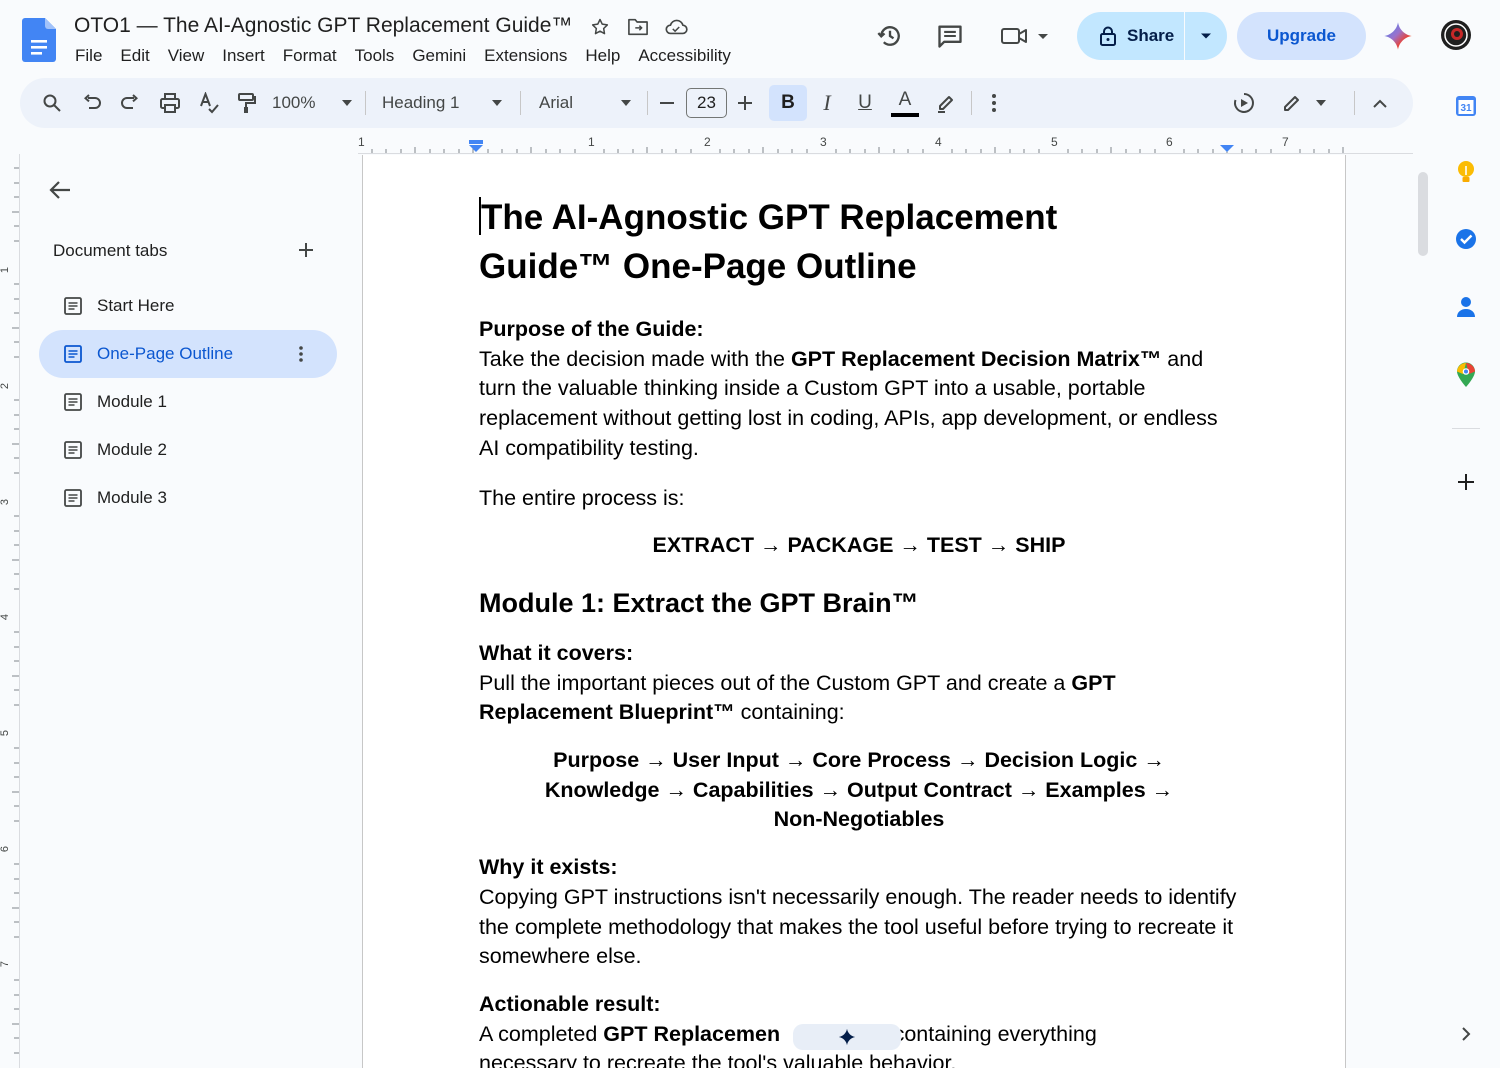 Image resolution: width=1500 pixels, height=1068 pixels. Describe the element at coordinates (1380, 103) in the screenshot. I see `hide-menus-icon` at that location.